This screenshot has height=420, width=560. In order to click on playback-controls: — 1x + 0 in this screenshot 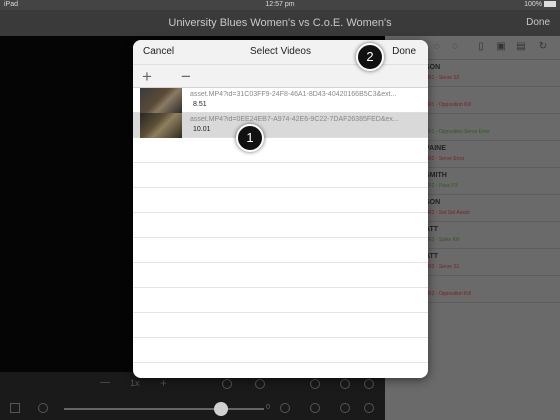, I will do `click(192, 396)`.